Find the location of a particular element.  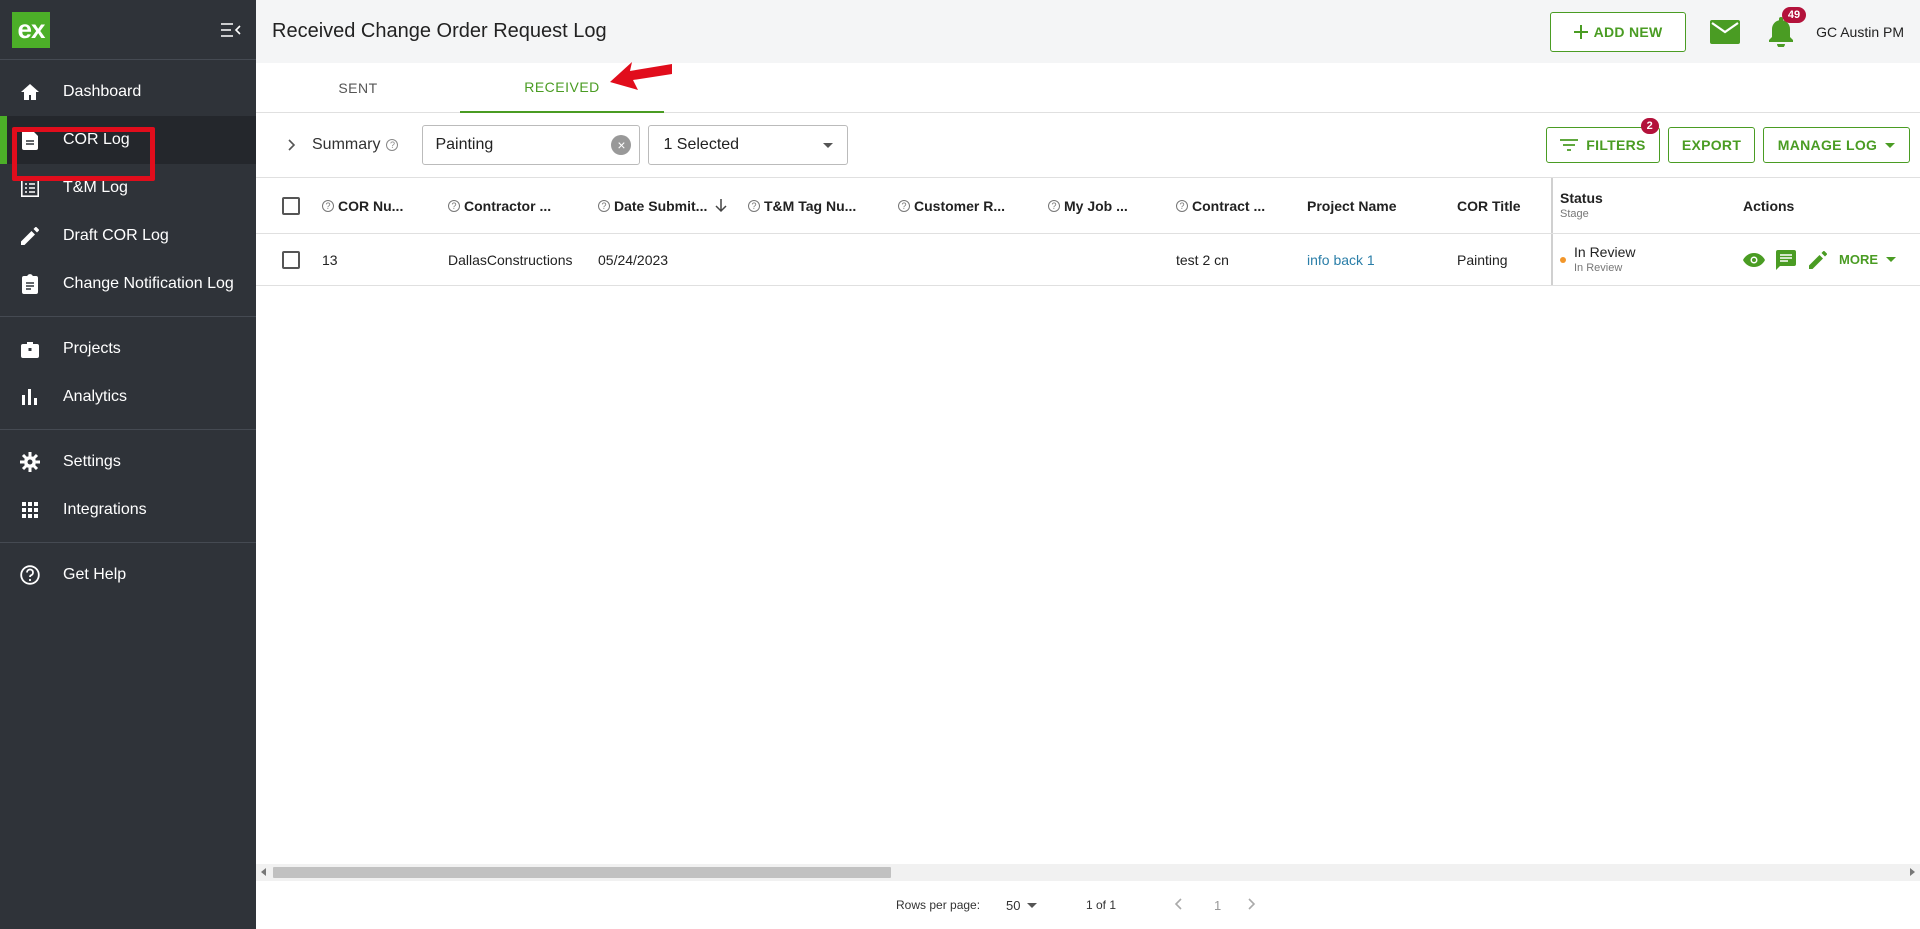

filters-count-badge: 2 is located at coordinates (1649, 126).